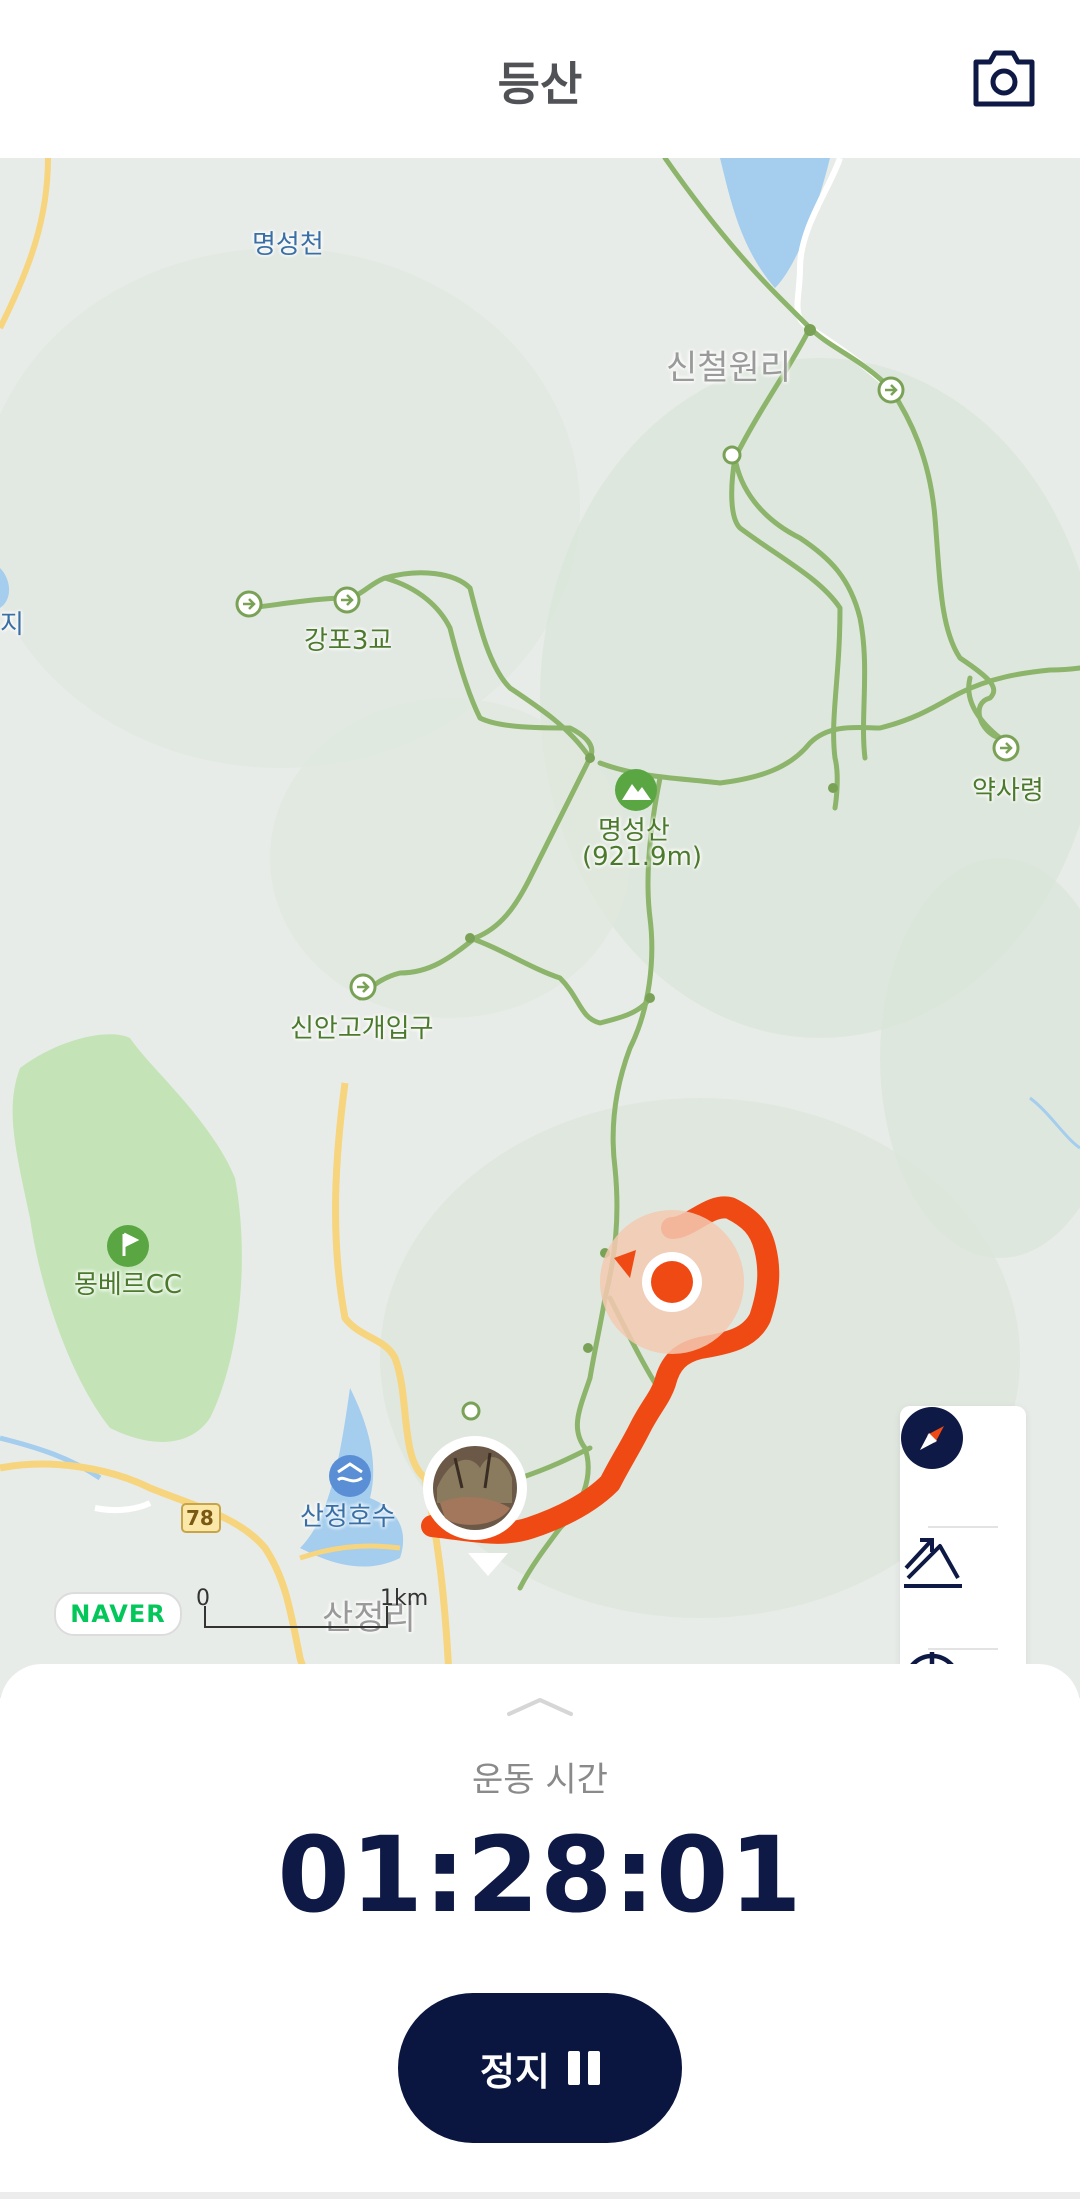 The height and width of the screenshot is (2199, 1080). What do you see at coordinates (583, 2068) in the screenshot?
I see `pause-icon` at bounding box center [583, 2068].